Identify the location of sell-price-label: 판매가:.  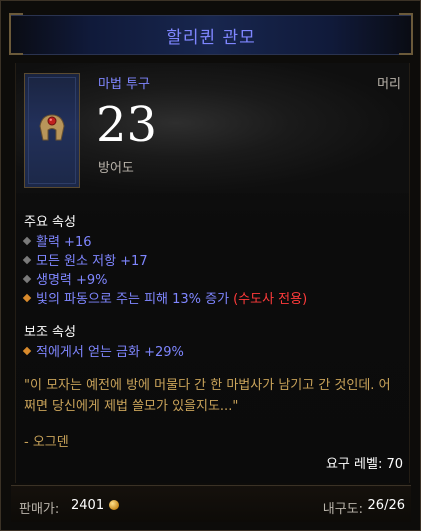
(39, 509).